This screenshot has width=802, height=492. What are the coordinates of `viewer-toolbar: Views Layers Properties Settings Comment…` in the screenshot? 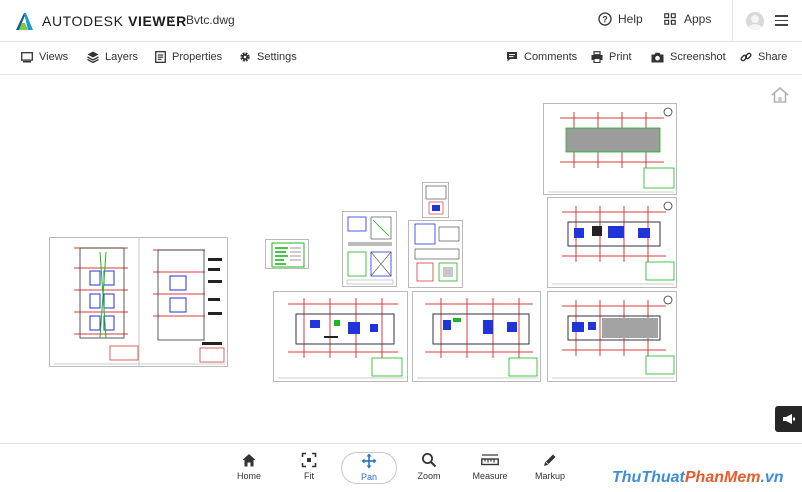 It's located at (401, 58).